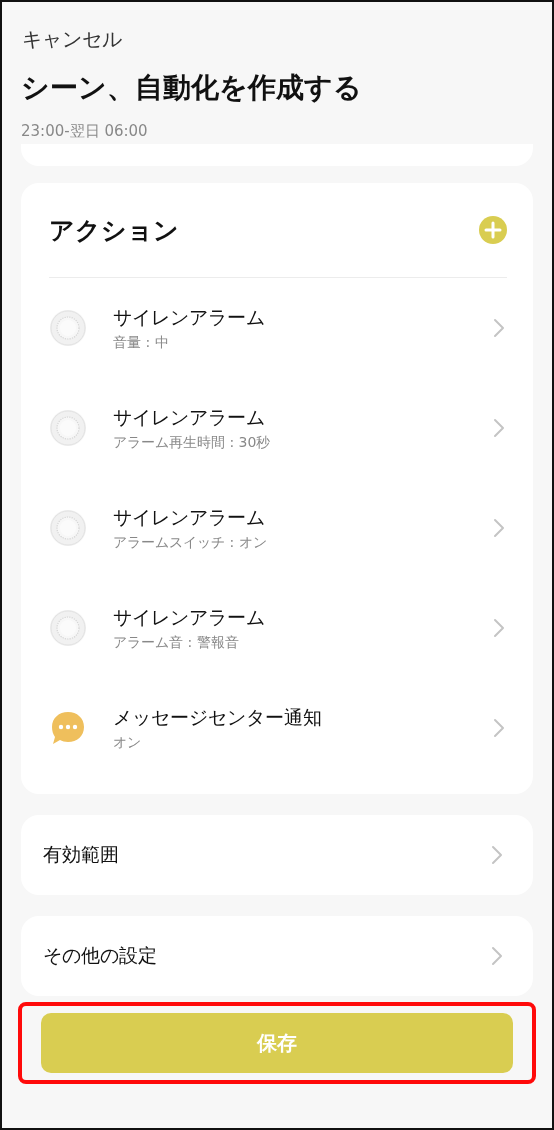  What do you see at coordinates (127, 742) in the screenshot?
I see `action-detail: オン` at bounding box center [127, 742].